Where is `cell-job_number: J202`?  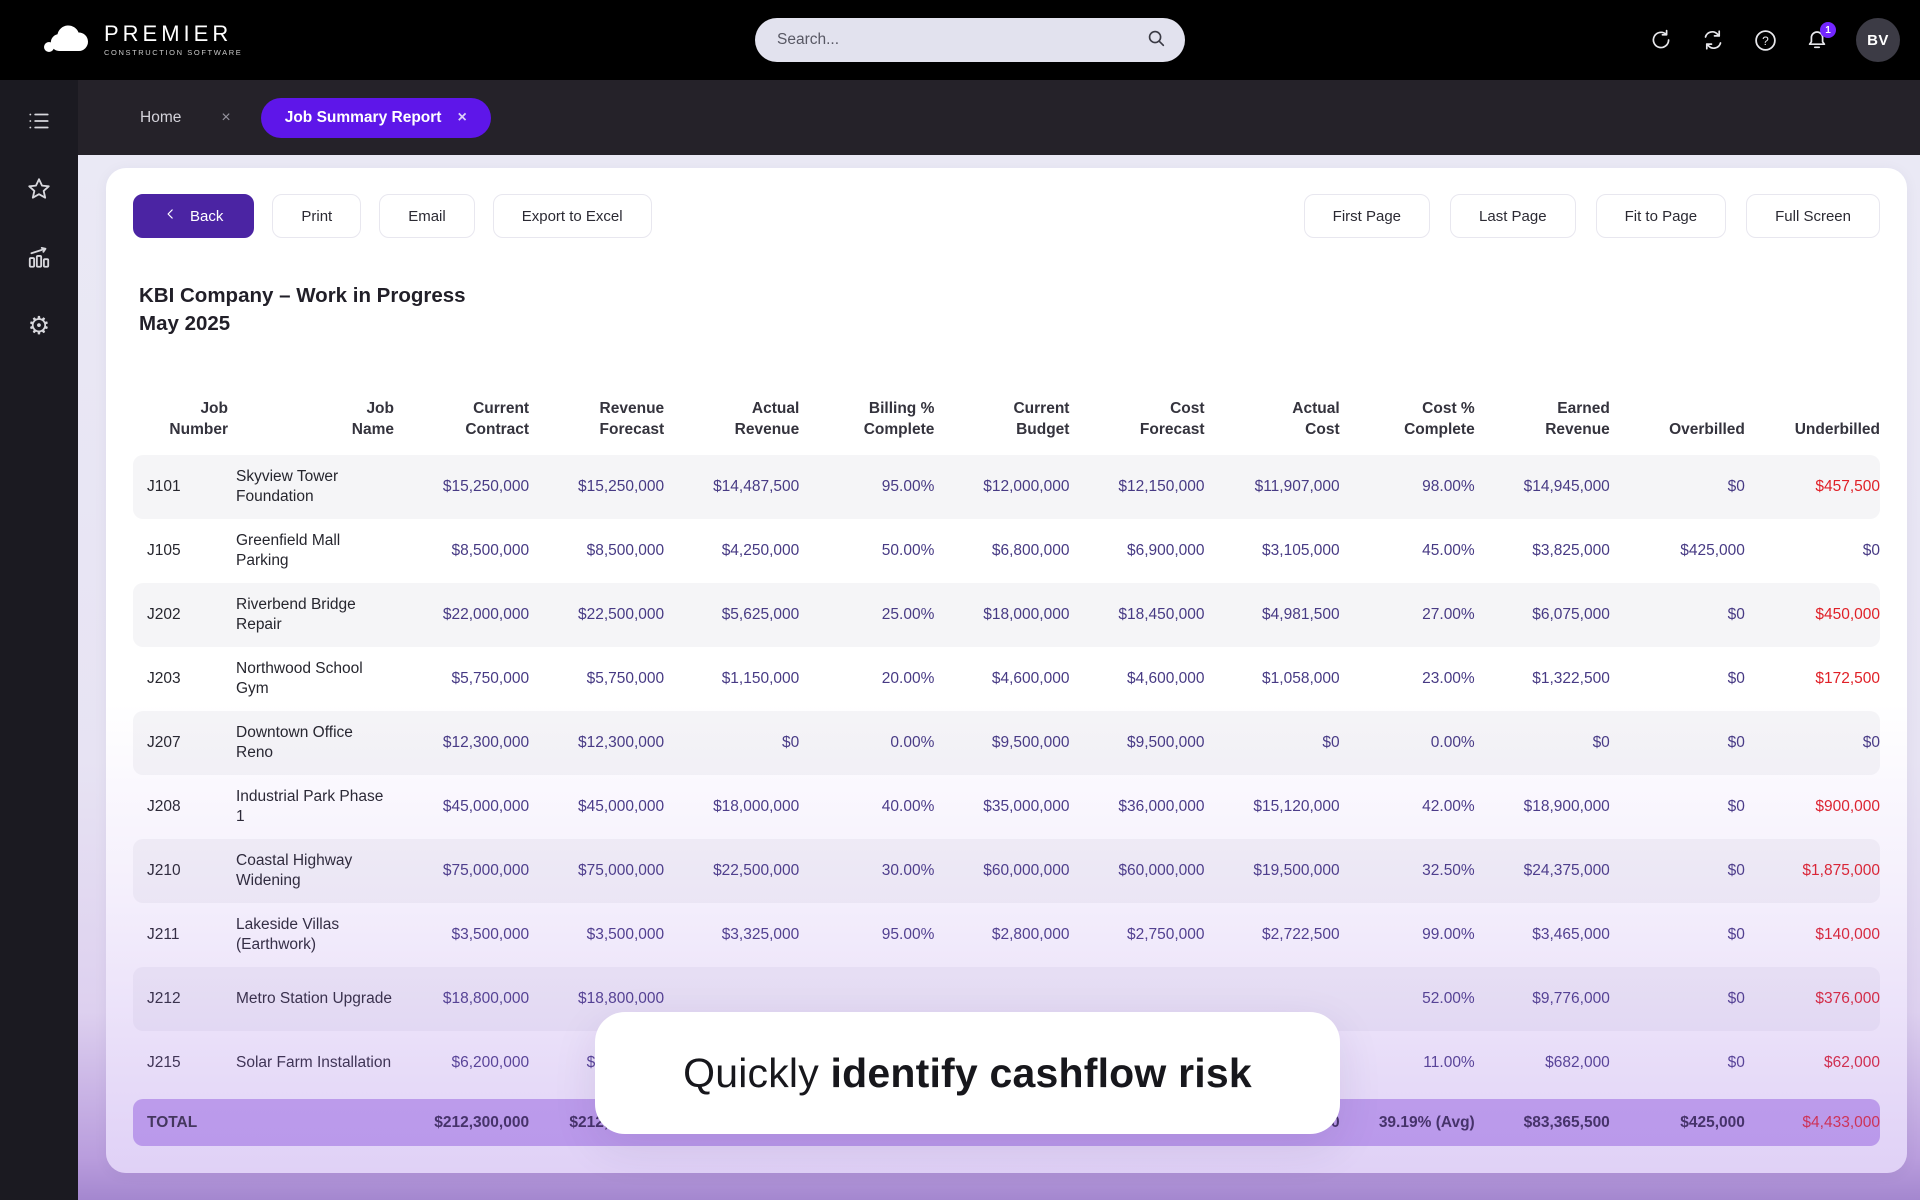
cell-job_number: J202 is located at coordinates (164, 615).